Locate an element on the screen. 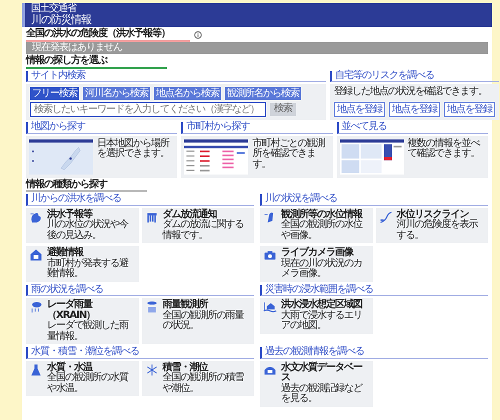 This screenshot has width=500, height=420. search-tab: 地点名から検索 is located at coordinates (187, 93).